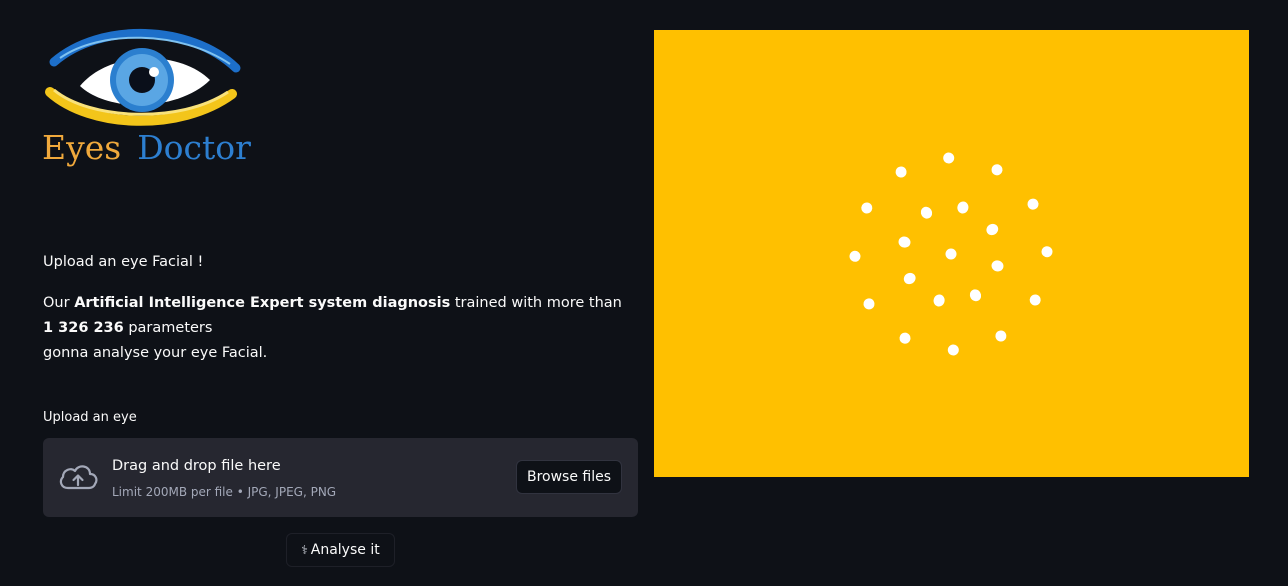 This screenshot has width=1288, height=586. Describe the element at coordinates (194, 147) in the screenshot. I see `logo-word-doctor: Doctor` at that location.